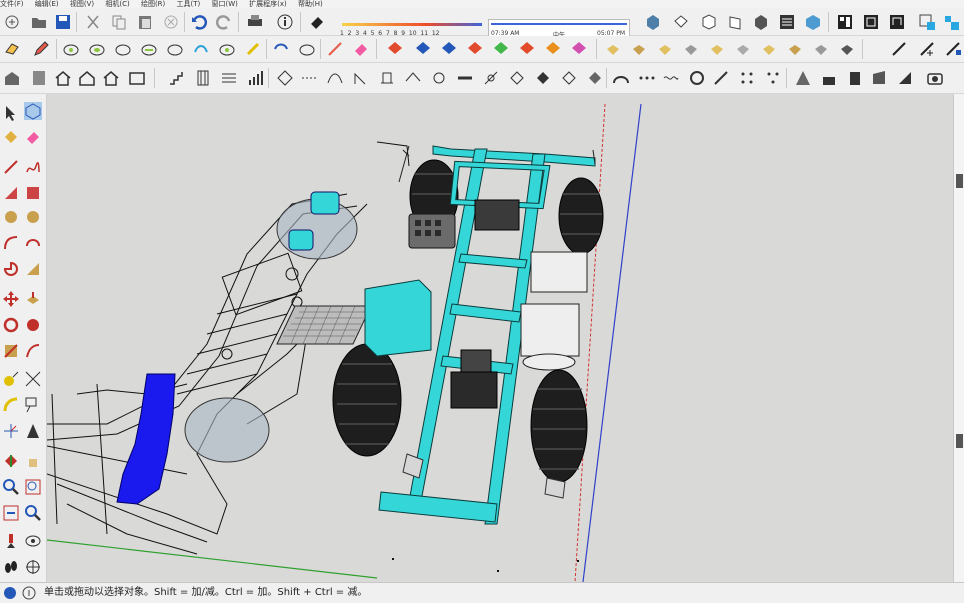 Image resolution: width=964 pixels, height=603 pixels. What do you see at coordinates (41, 49) in the screenshot?
I see `pencil-icon` at bounding box center [41, 49].